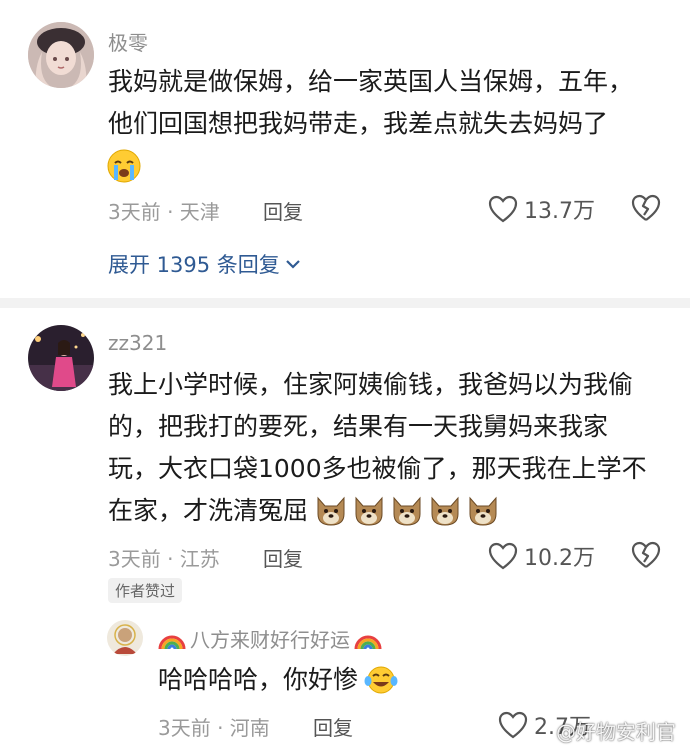  Describe the element at coordinates (124, 168) in the screenshot. I see `loudly-crying-emoji` at that location.